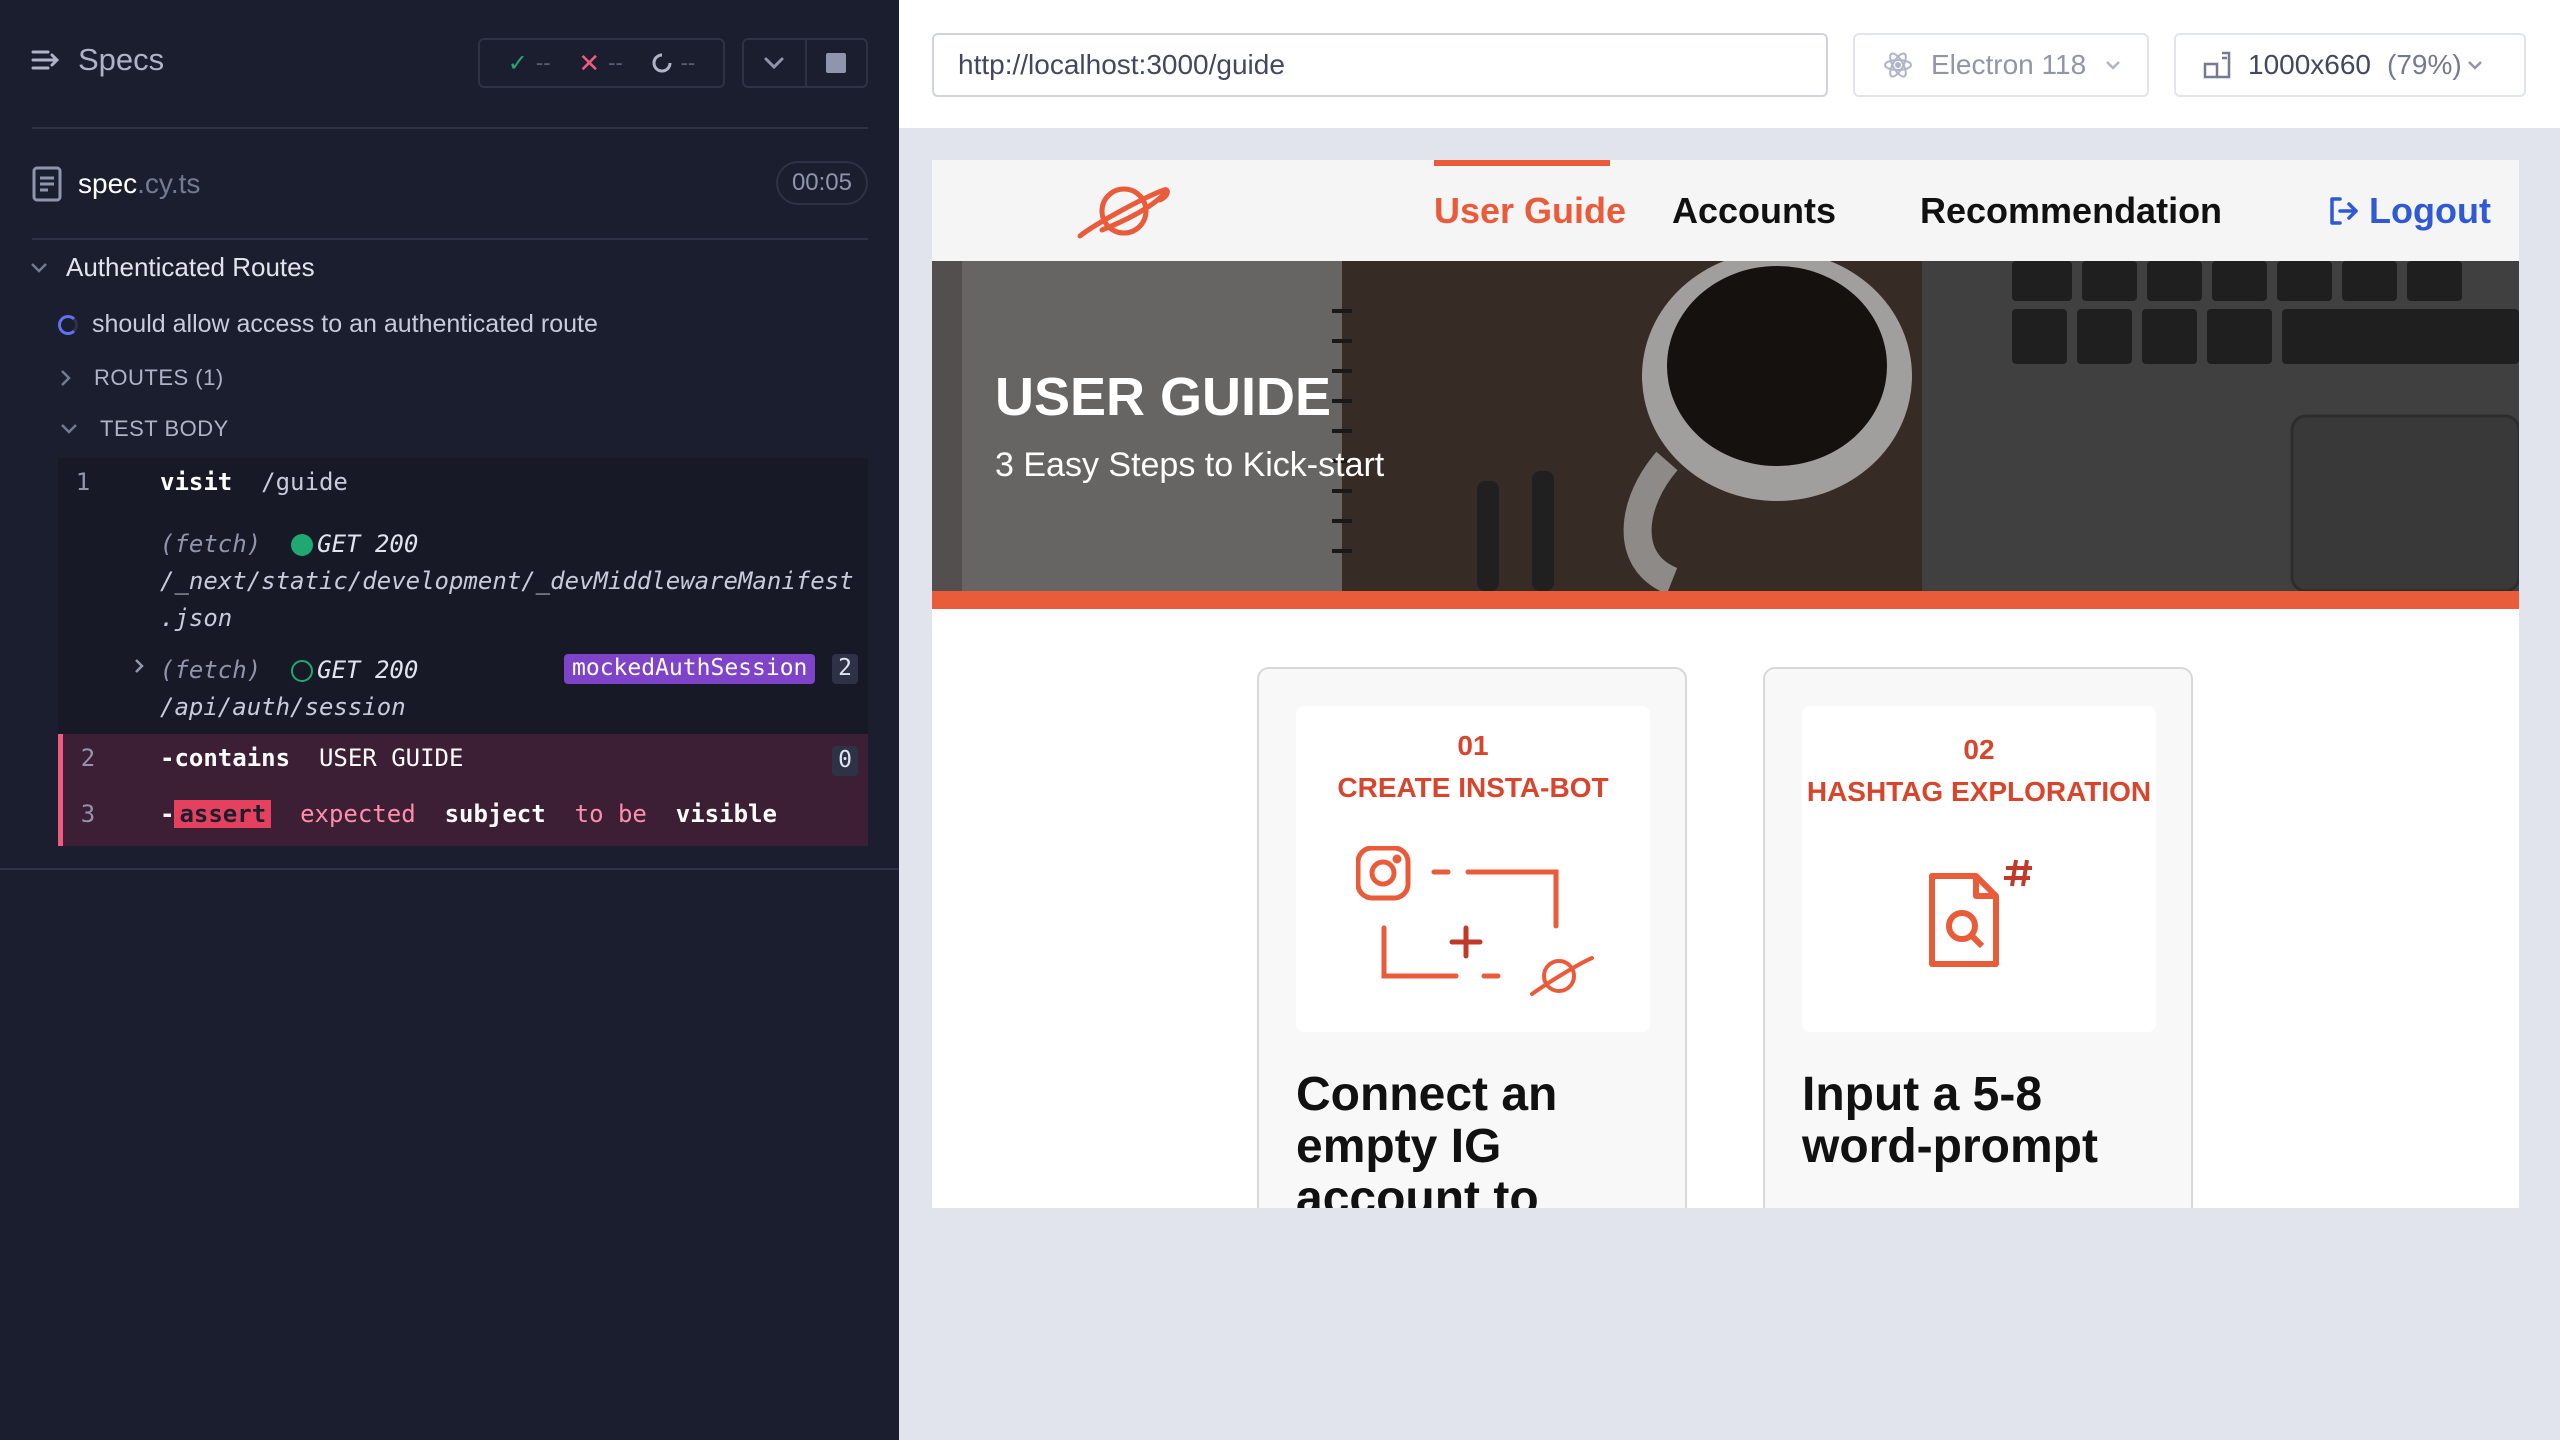 The height and width of the screenshot is (1440, 2560). Describe the element at coordinates (610, 814) in the screenshot. I see `assert-to-be: to be` at that location.